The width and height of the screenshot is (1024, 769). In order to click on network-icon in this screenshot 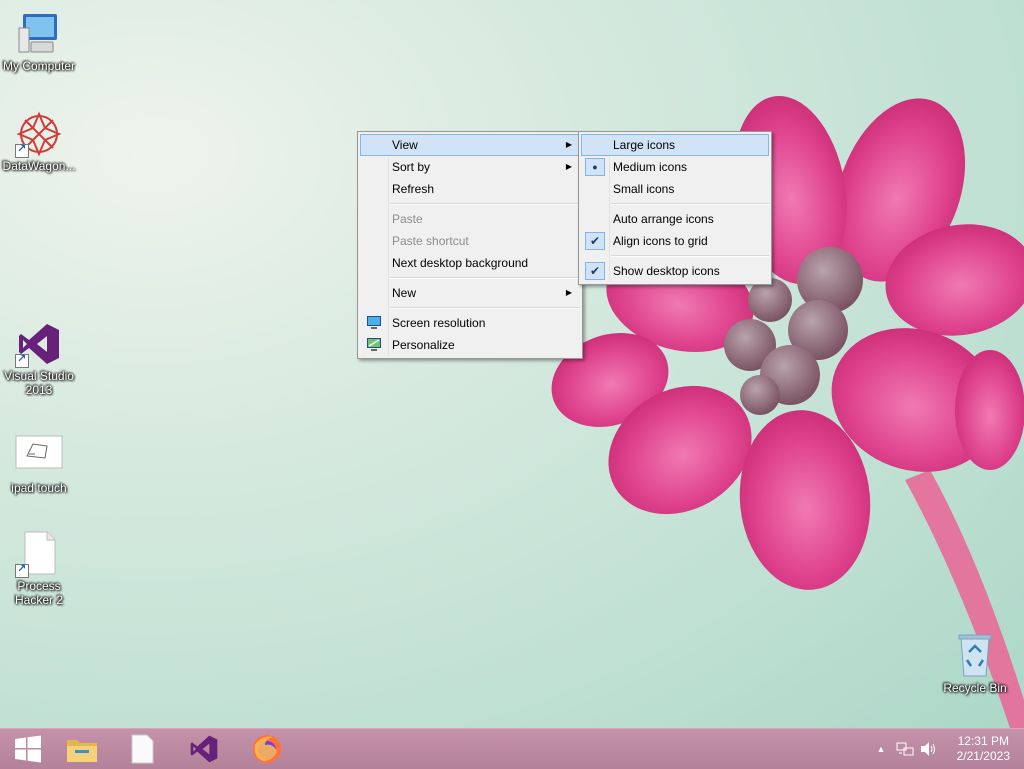, I will do `click(905, 749)`.